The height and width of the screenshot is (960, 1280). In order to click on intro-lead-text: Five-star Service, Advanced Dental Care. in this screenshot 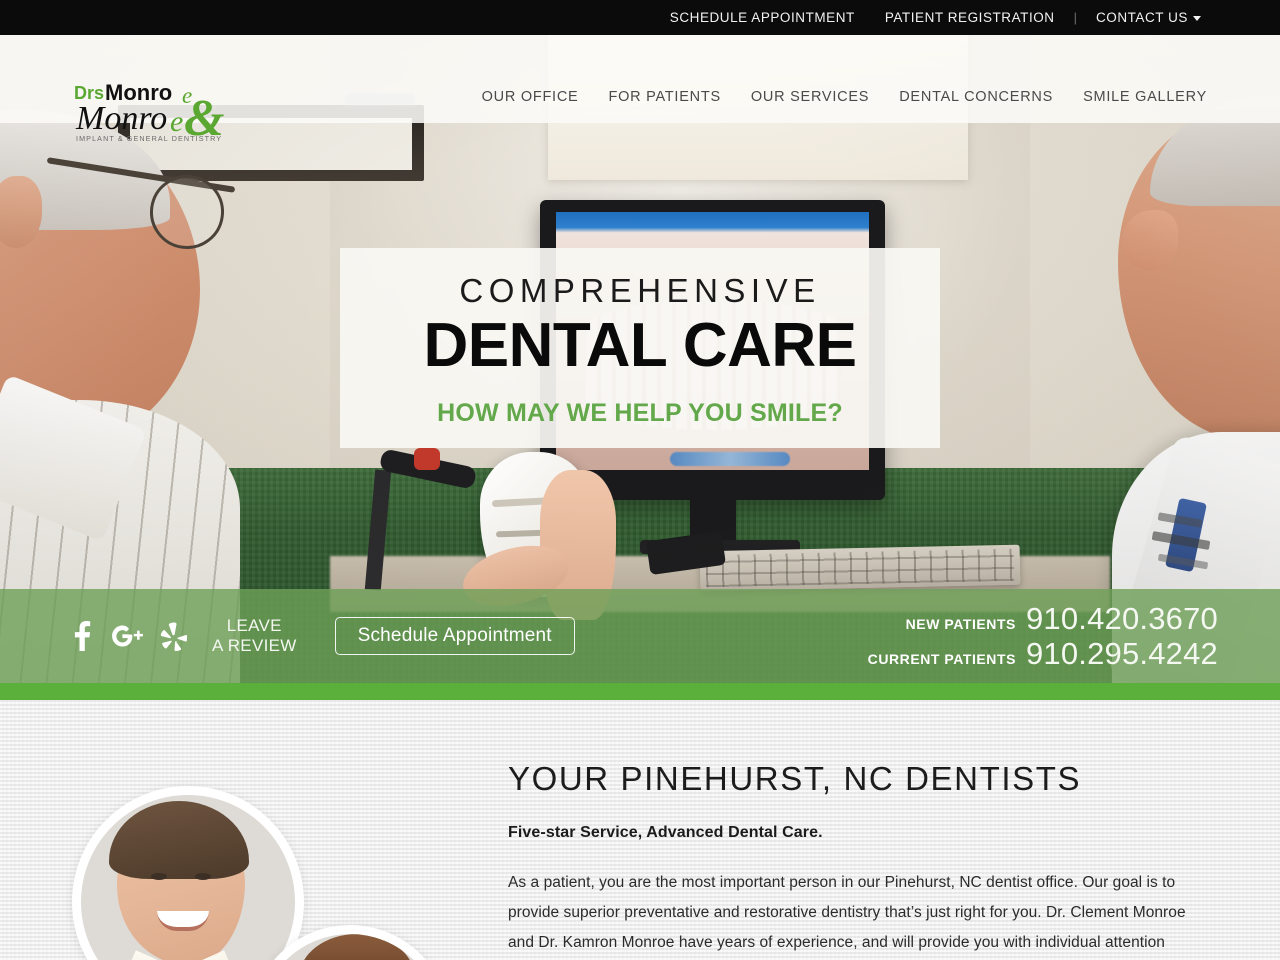, I will do `click(665, 832)`.